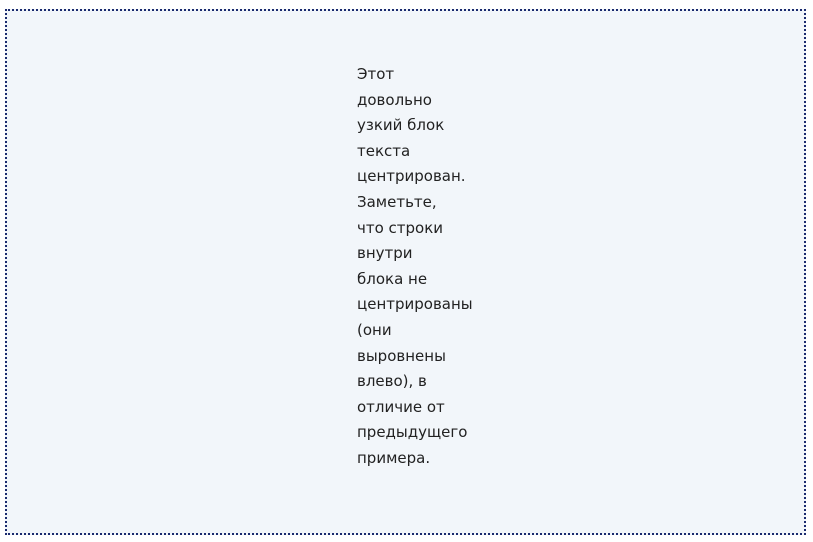 This screenshot has height=542, width=813. I want to click on text-line: узкий блок, so click(401, 125).